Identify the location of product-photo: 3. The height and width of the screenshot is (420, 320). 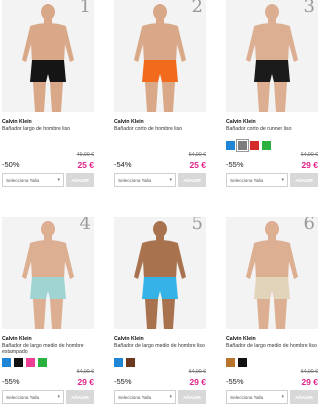
(272, 56).